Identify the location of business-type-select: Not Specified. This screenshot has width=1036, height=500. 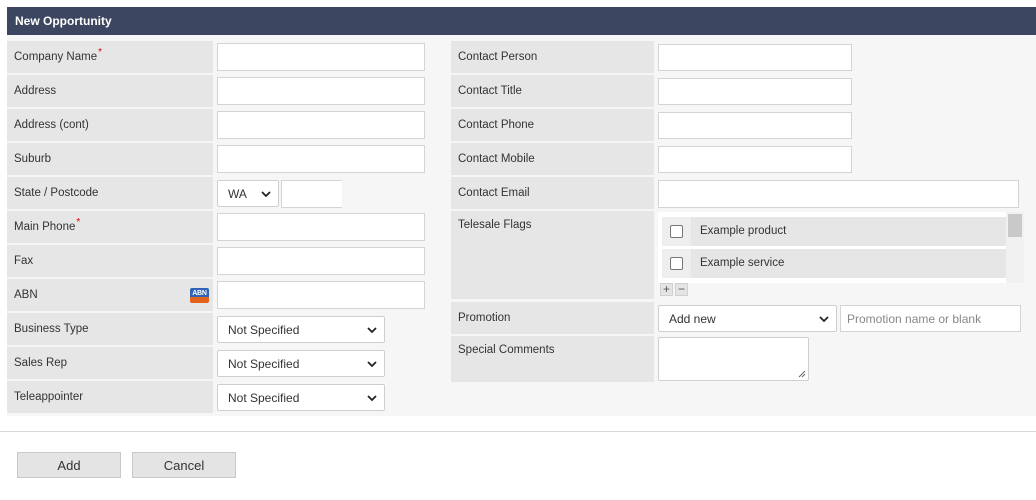
(301, 329).